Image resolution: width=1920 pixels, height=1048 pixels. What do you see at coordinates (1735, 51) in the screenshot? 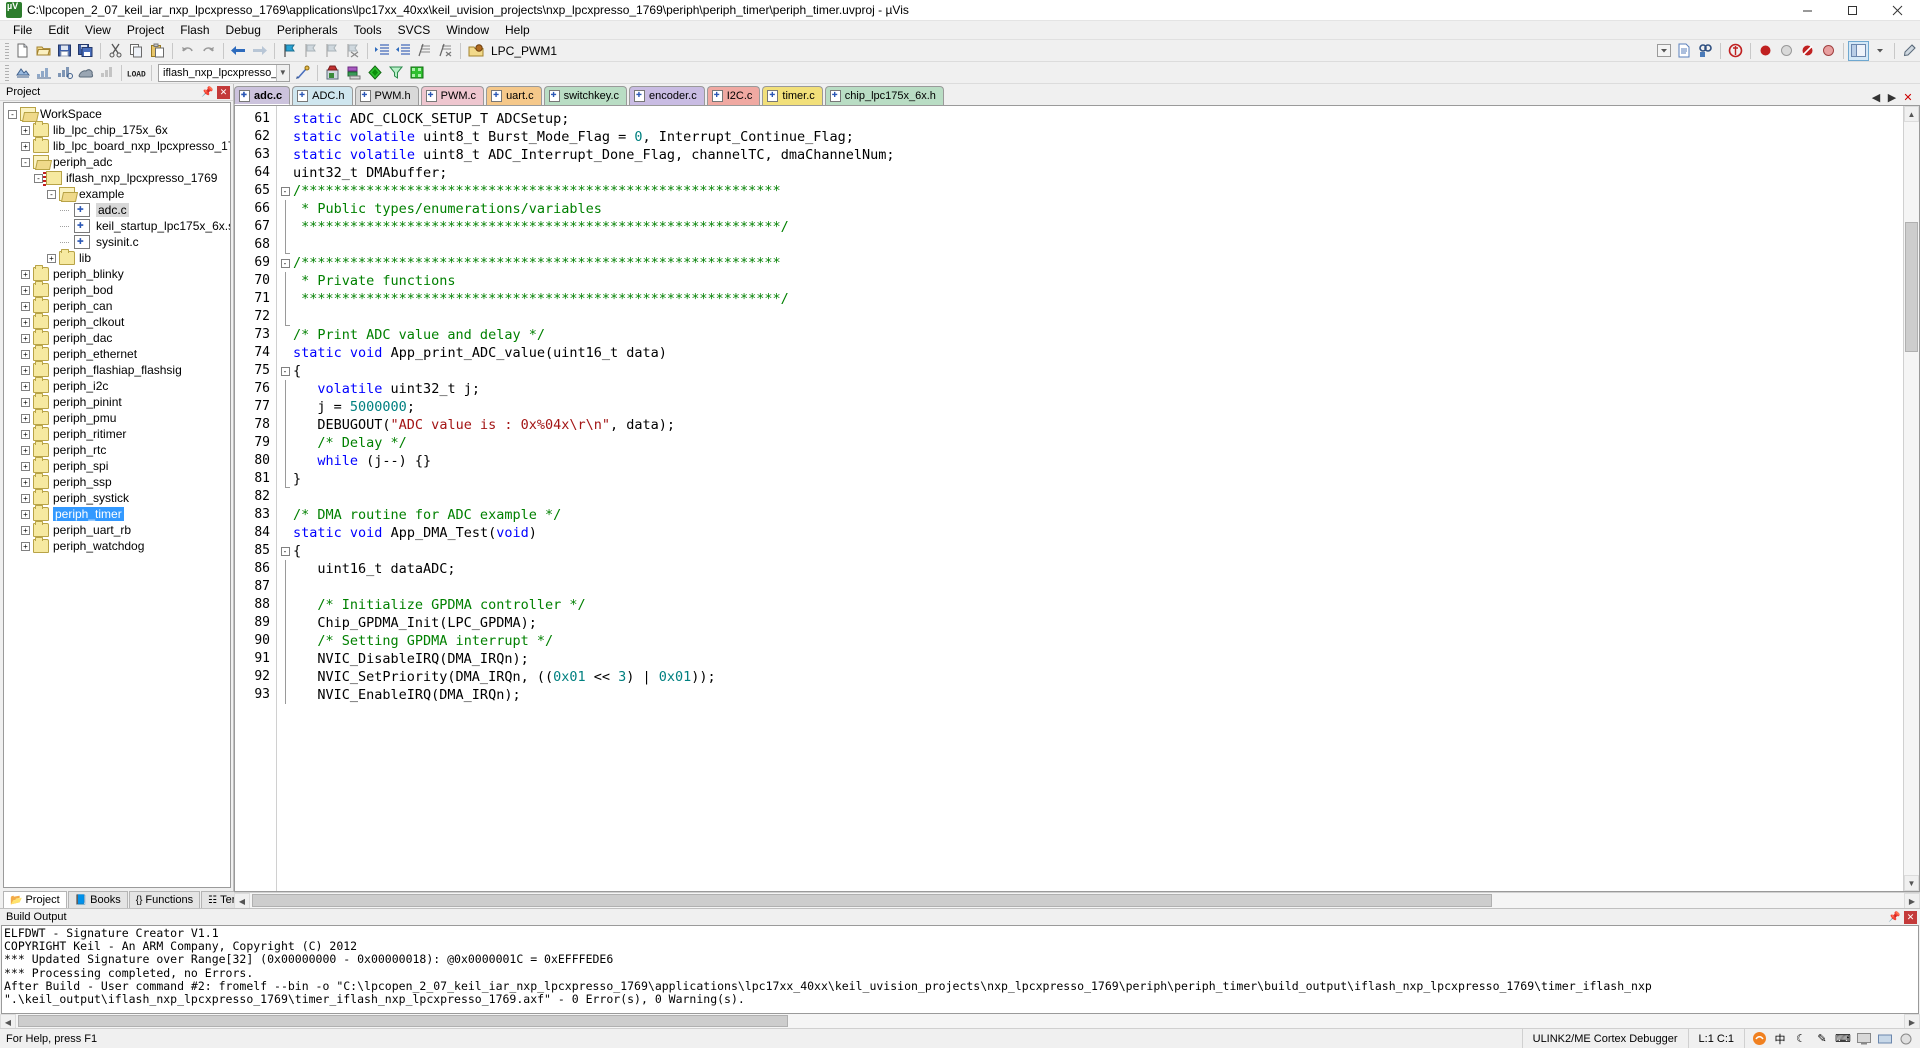
I see `debug-start-icon` at bounding box center [1735, 51].